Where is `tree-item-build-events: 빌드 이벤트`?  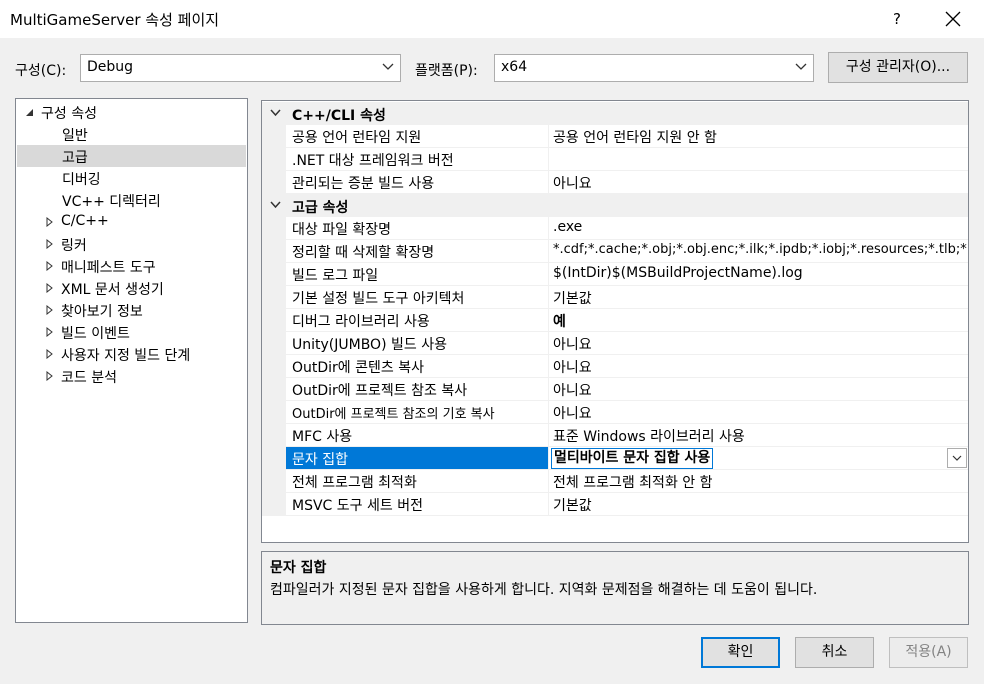
tree-item-build-events: 빌드 이벤트 is located at coordinates (131, 332).